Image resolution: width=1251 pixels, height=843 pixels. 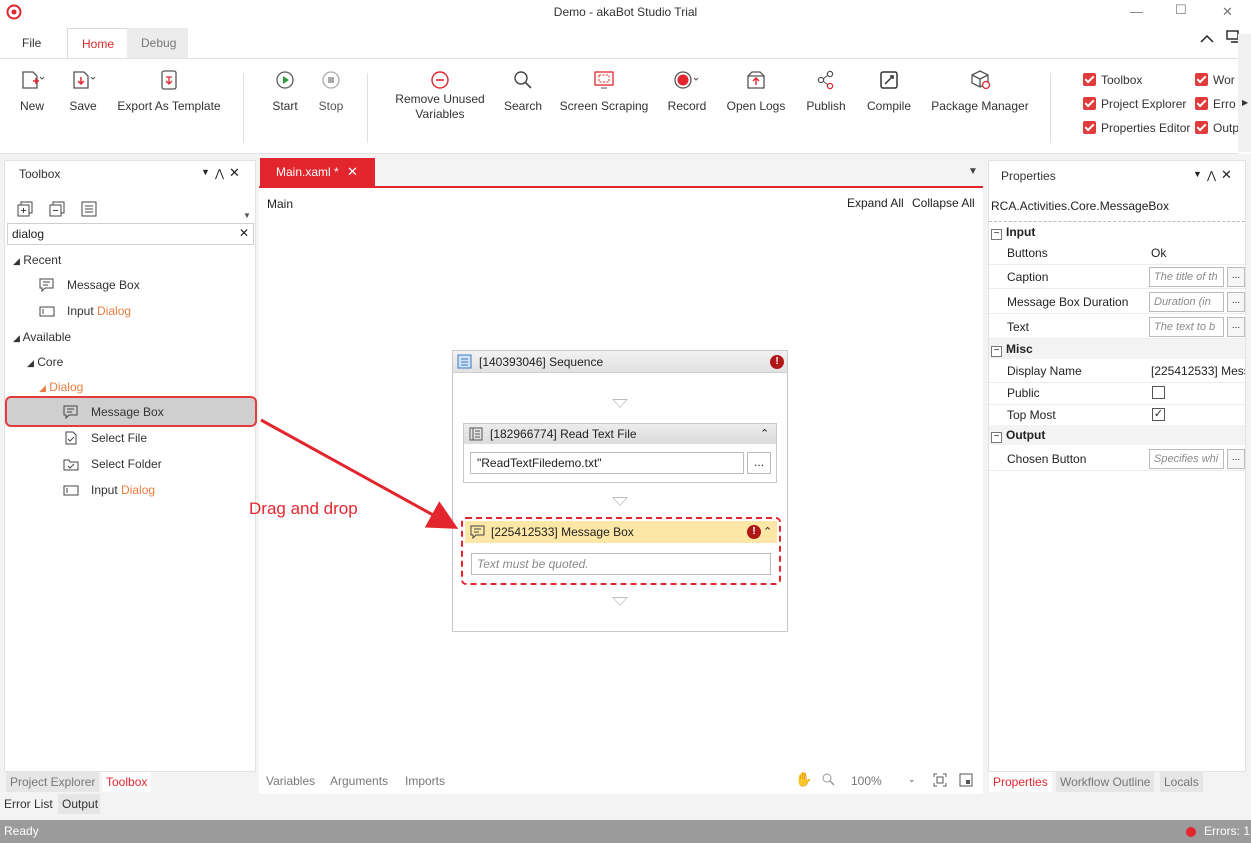 What do you see at coordinates (1198, 371) in the screenshot?
I see `display-name-value: [225412533] Mess` at bounding box center [1198, 371].